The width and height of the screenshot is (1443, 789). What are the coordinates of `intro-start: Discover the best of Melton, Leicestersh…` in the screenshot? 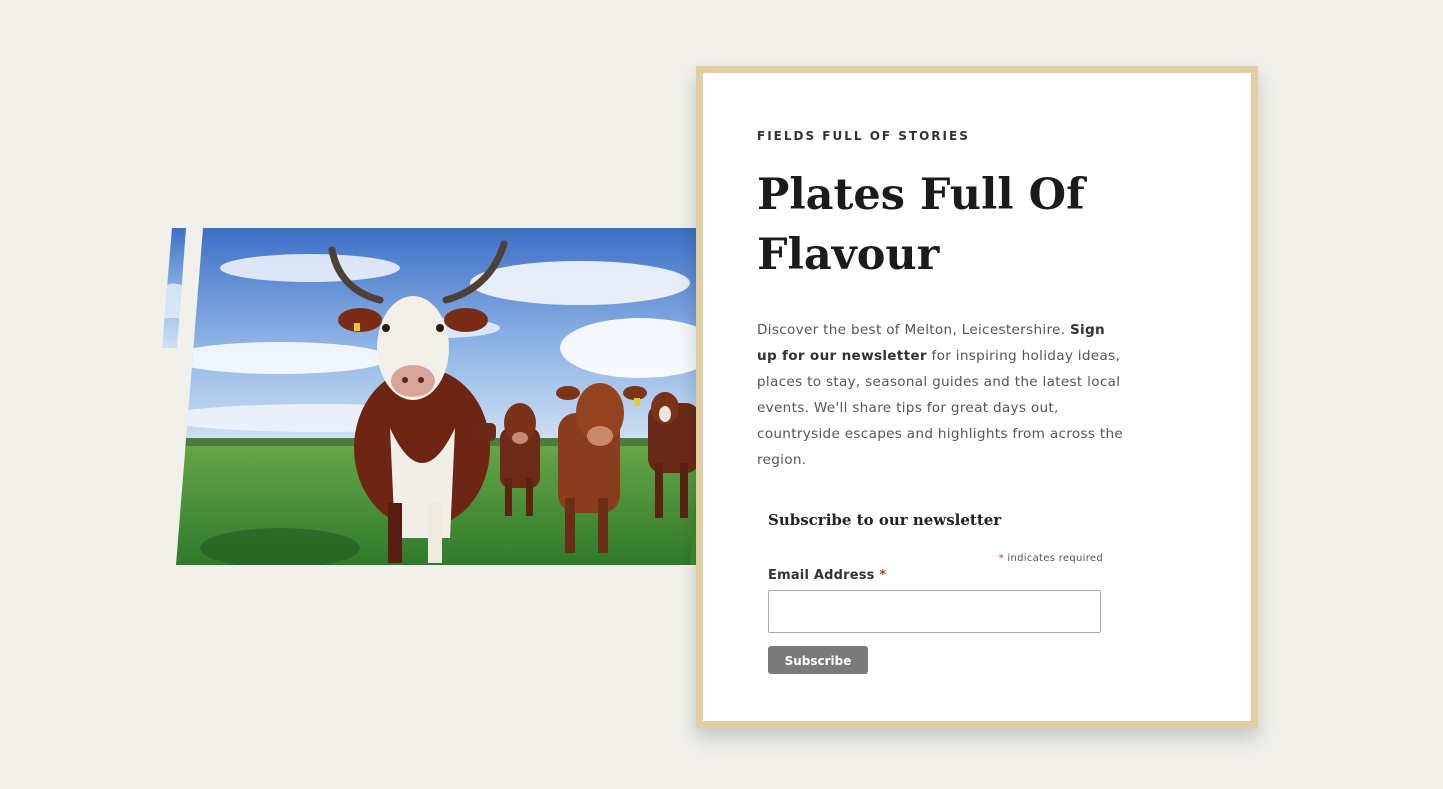 It's located at (913, 330).